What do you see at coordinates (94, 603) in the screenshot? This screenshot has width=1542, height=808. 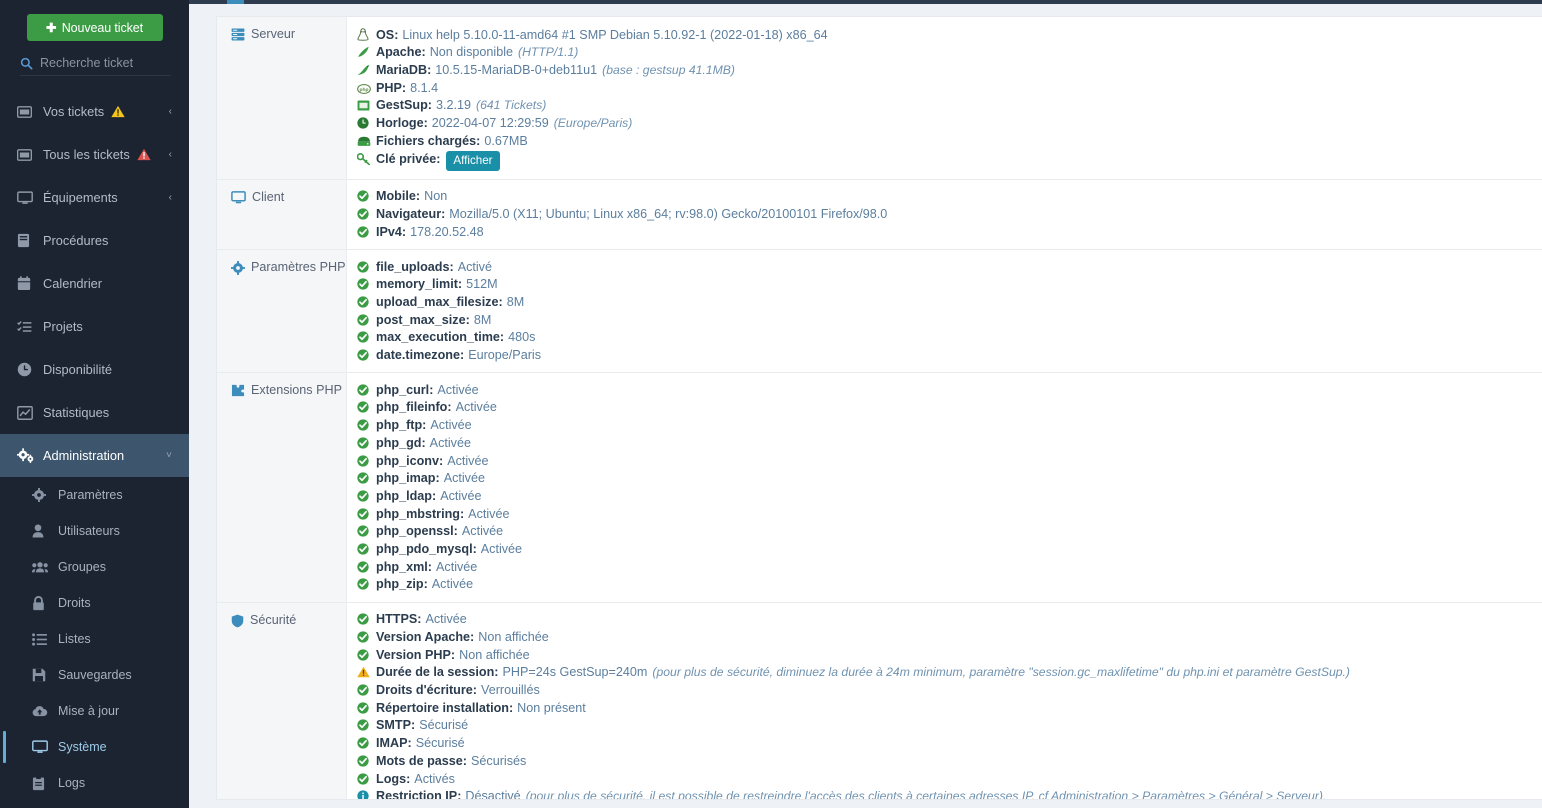 I see `sidebar-item-droits: Droits` at bounding box center [94, 603].